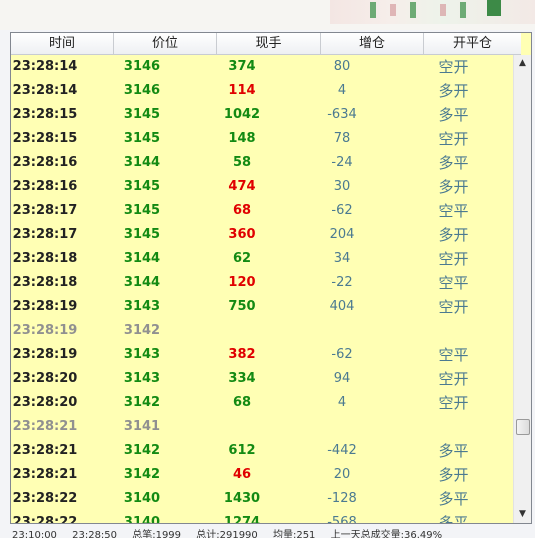 The width and height of the screenshot is (535, 538). I want to click on cell-open-interest: 34, so click(342, 258).